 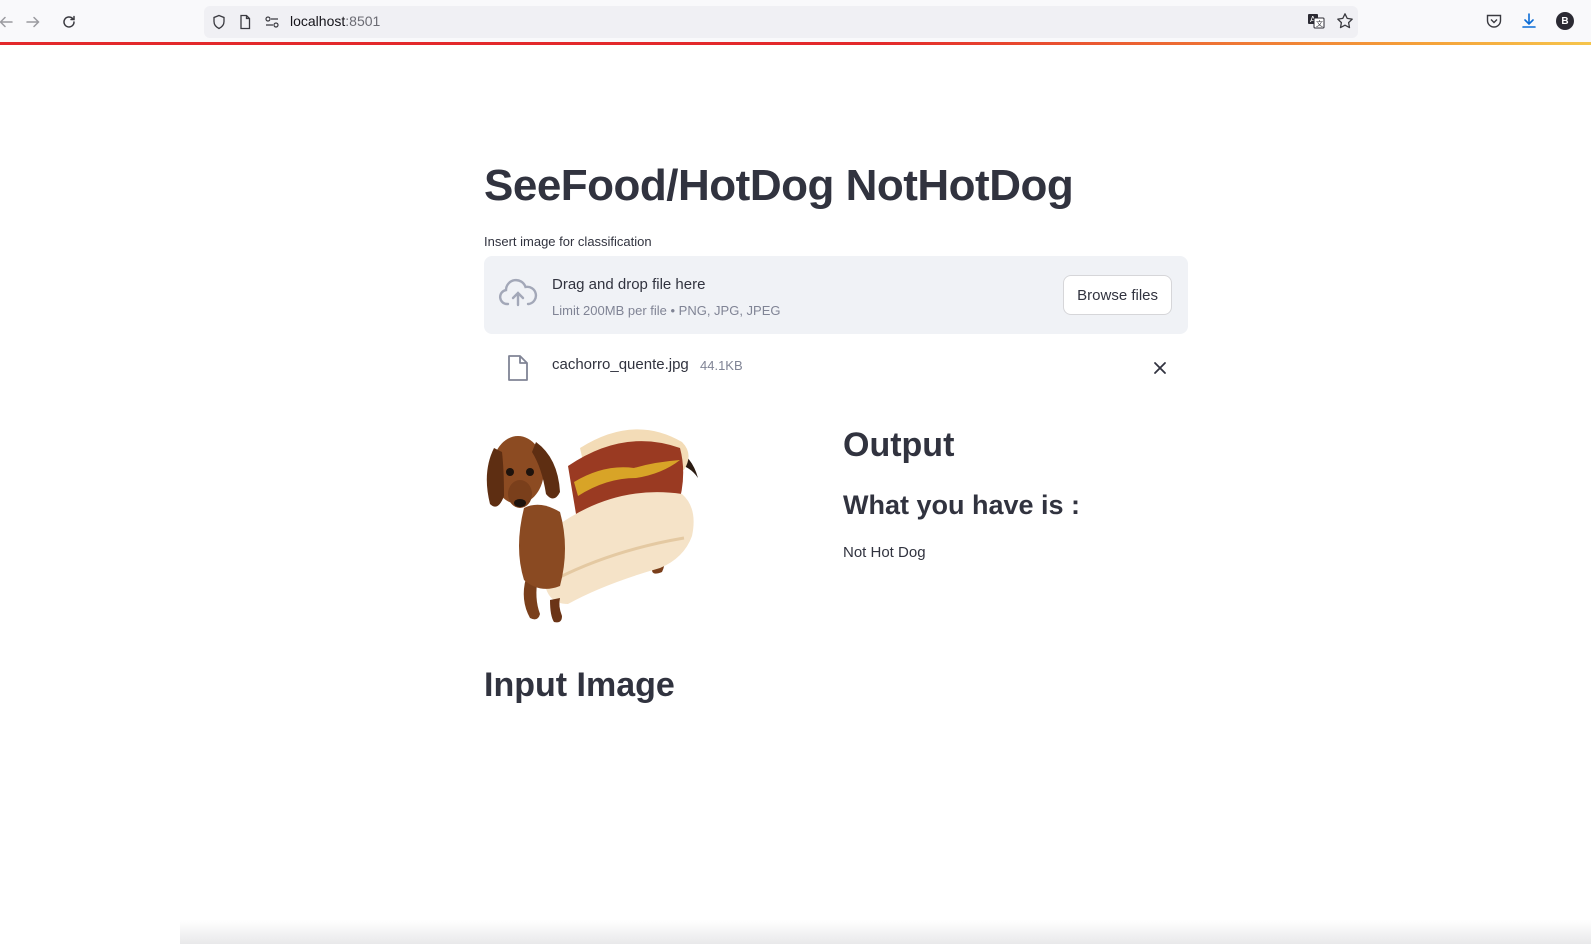 I want to click on remove-file-button, so click(x=1160, y=368).